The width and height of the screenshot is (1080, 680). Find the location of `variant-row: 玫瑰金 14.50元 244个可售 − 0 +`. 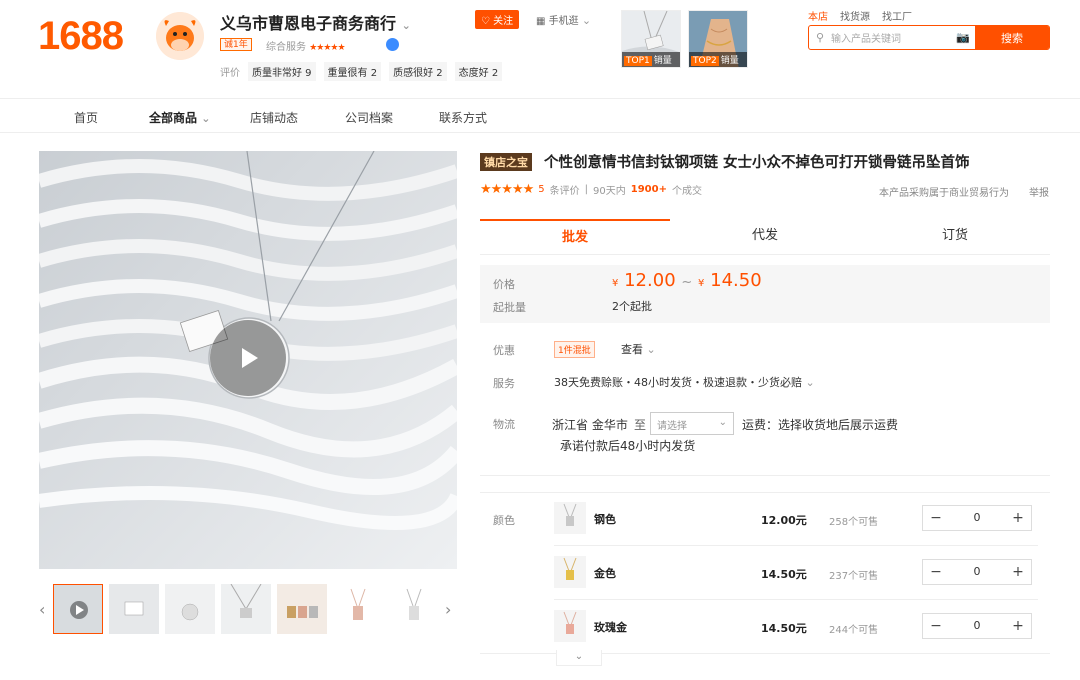

variant-row: 玫瑰金 14.50元 244个可售 − 0 + is located at coordinates (796, 627).